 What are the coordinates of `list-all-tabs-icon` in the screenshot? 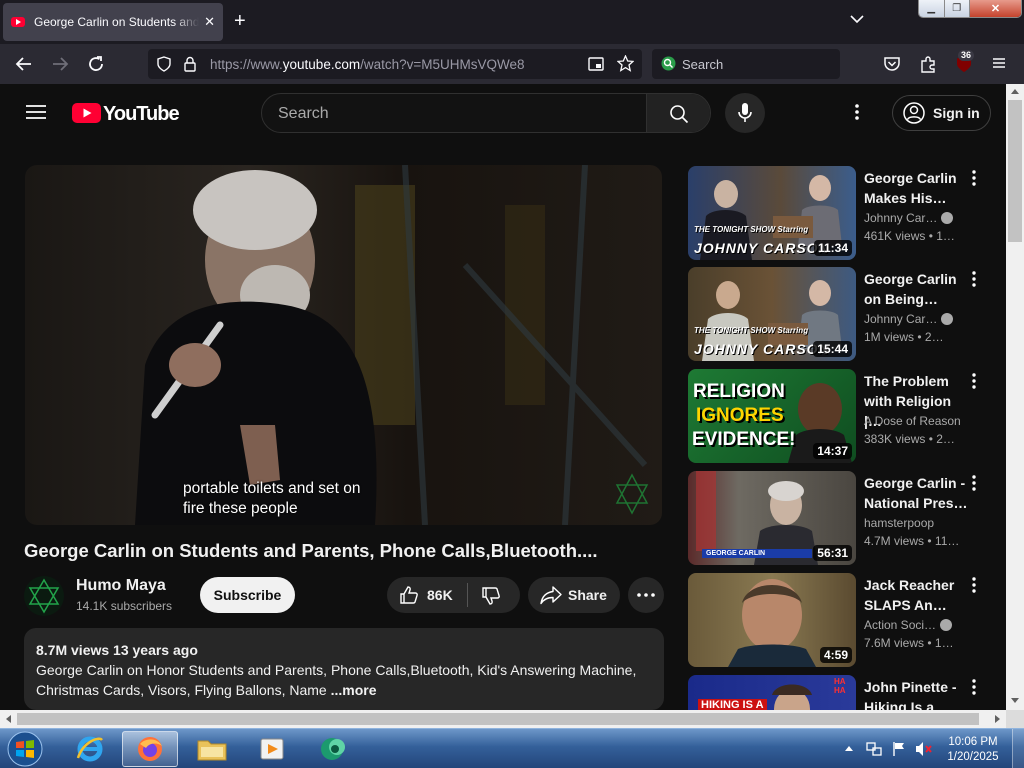 It's located at (857, 19).